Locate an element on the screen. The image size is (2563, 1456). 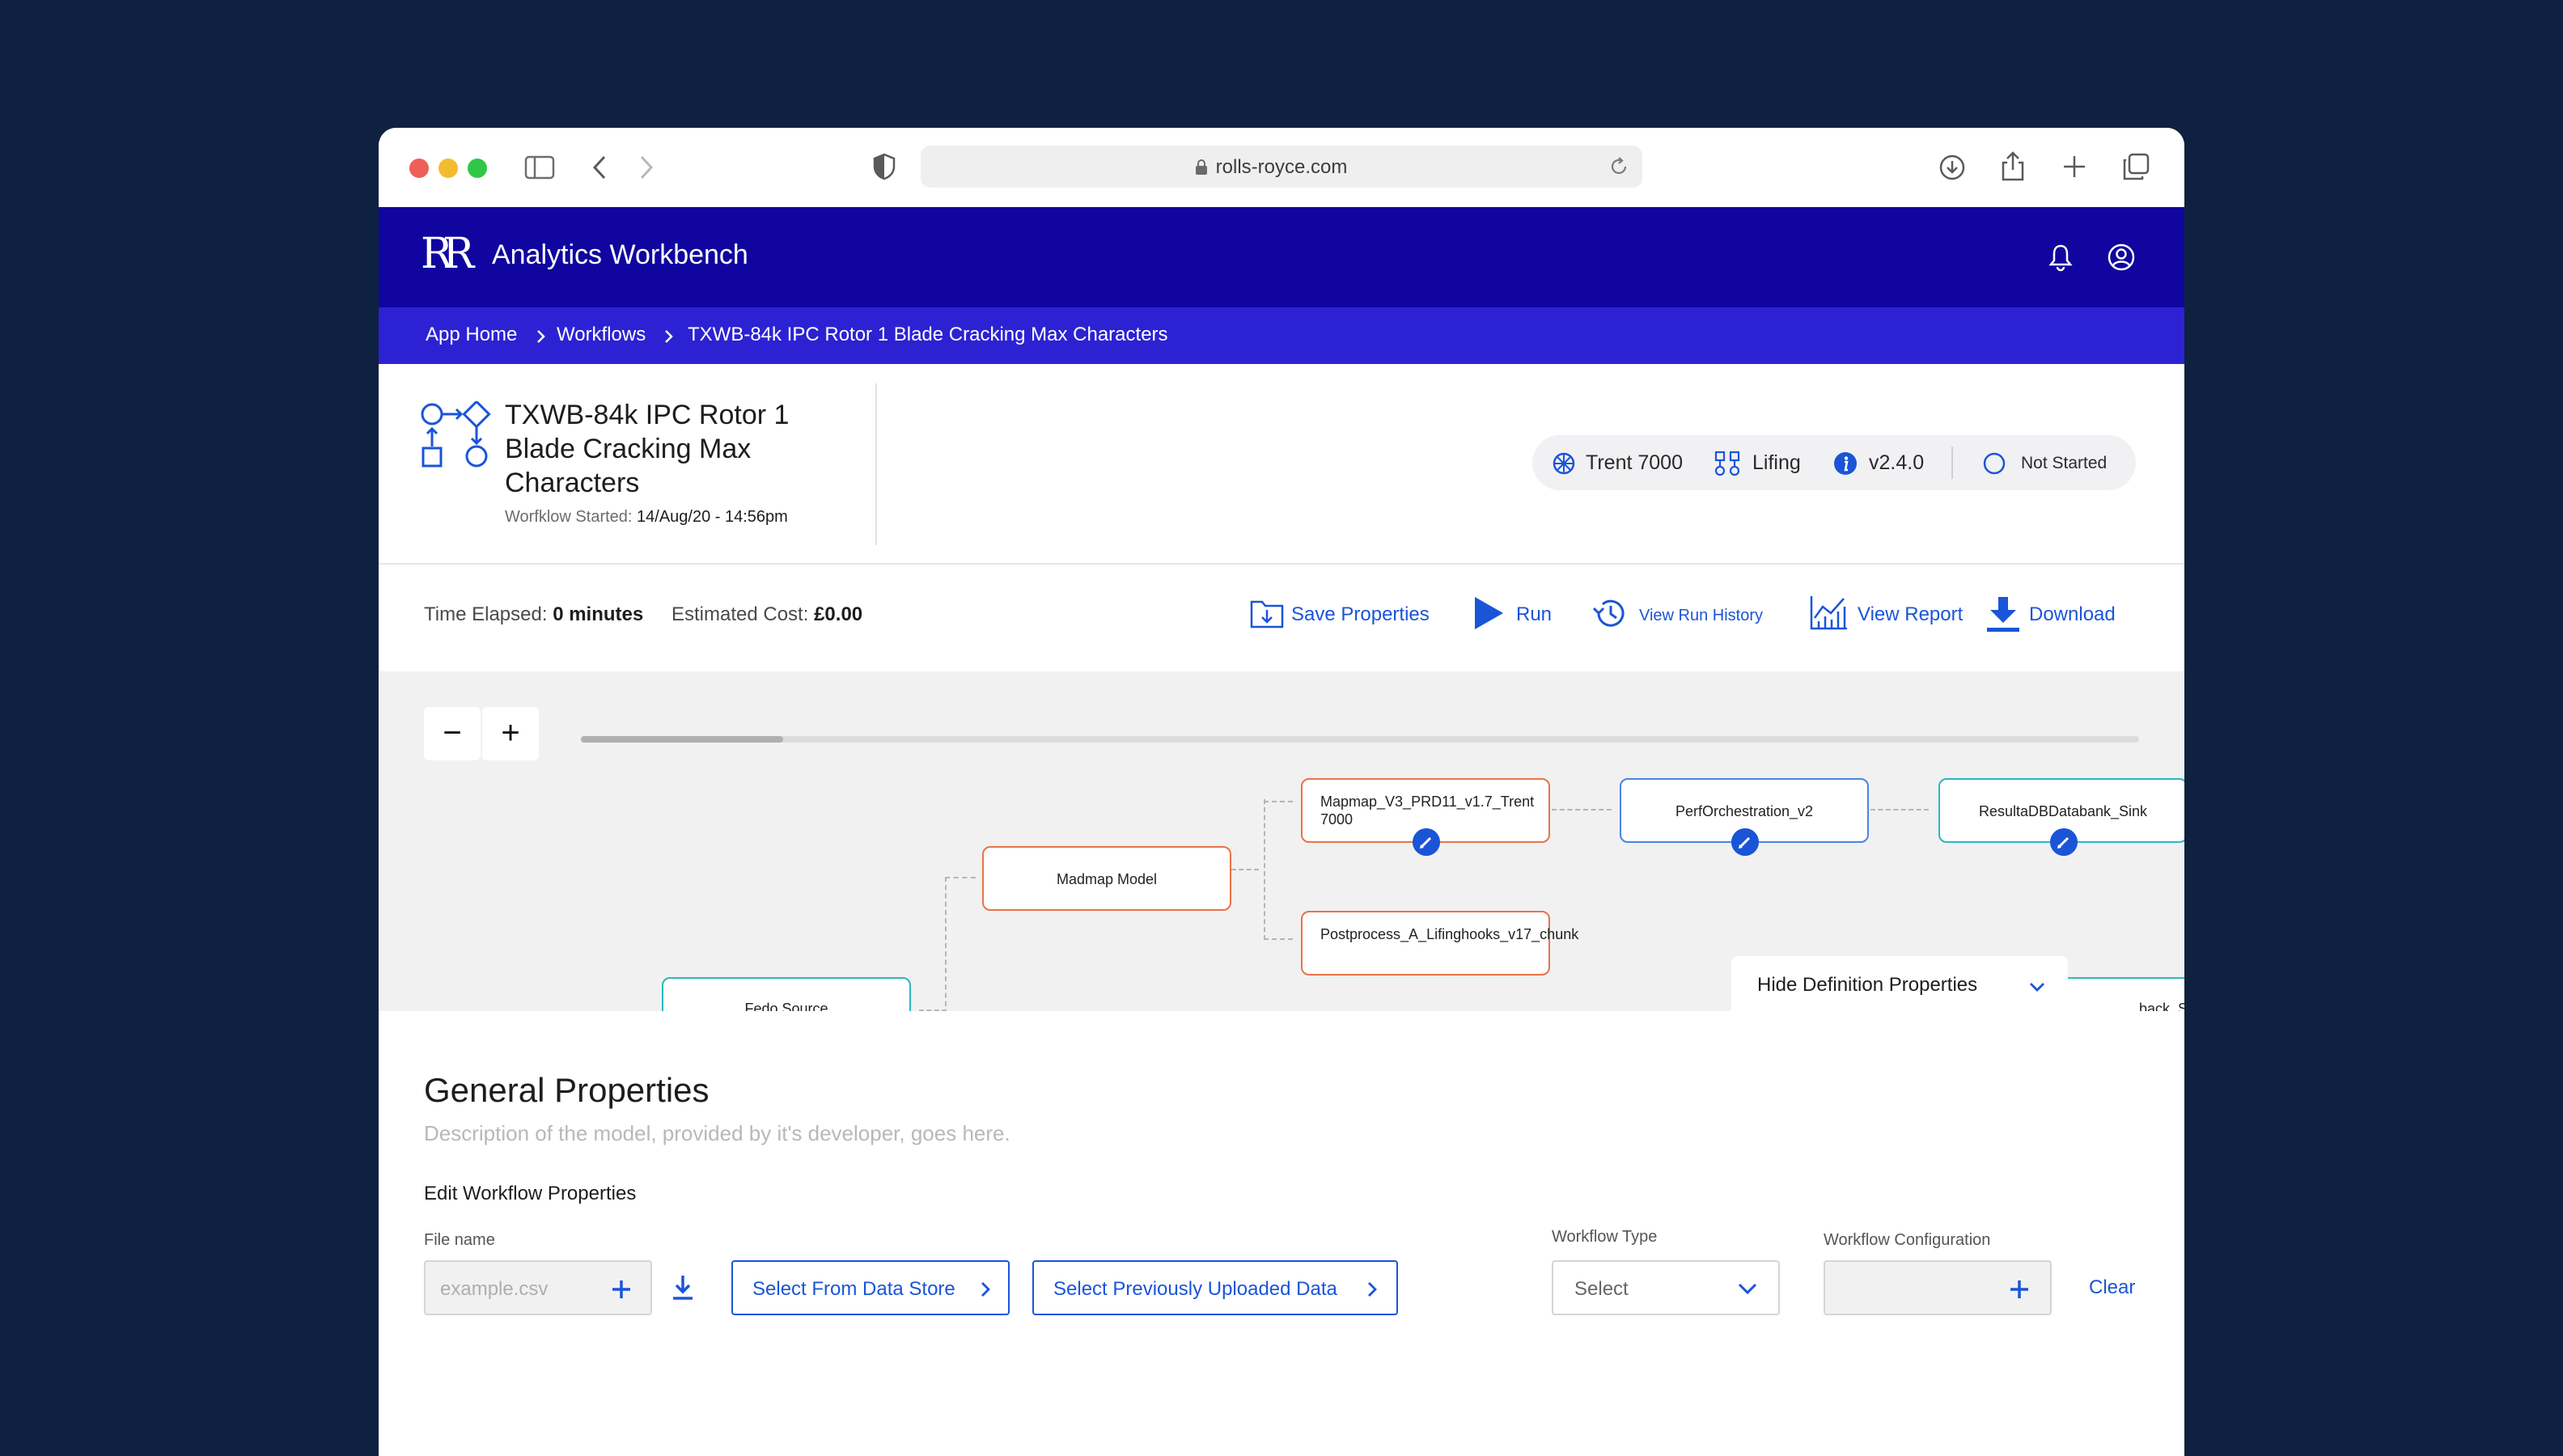
workflow-type-label: Workflow Type is located at coordinates (1605, 1237).